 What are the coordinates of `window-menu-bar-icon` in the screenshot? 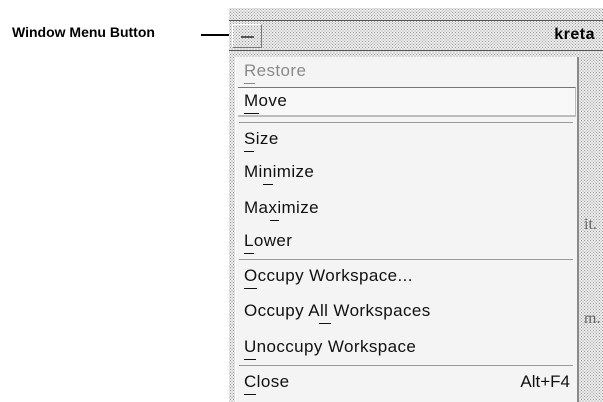 It's located at (247, 37).